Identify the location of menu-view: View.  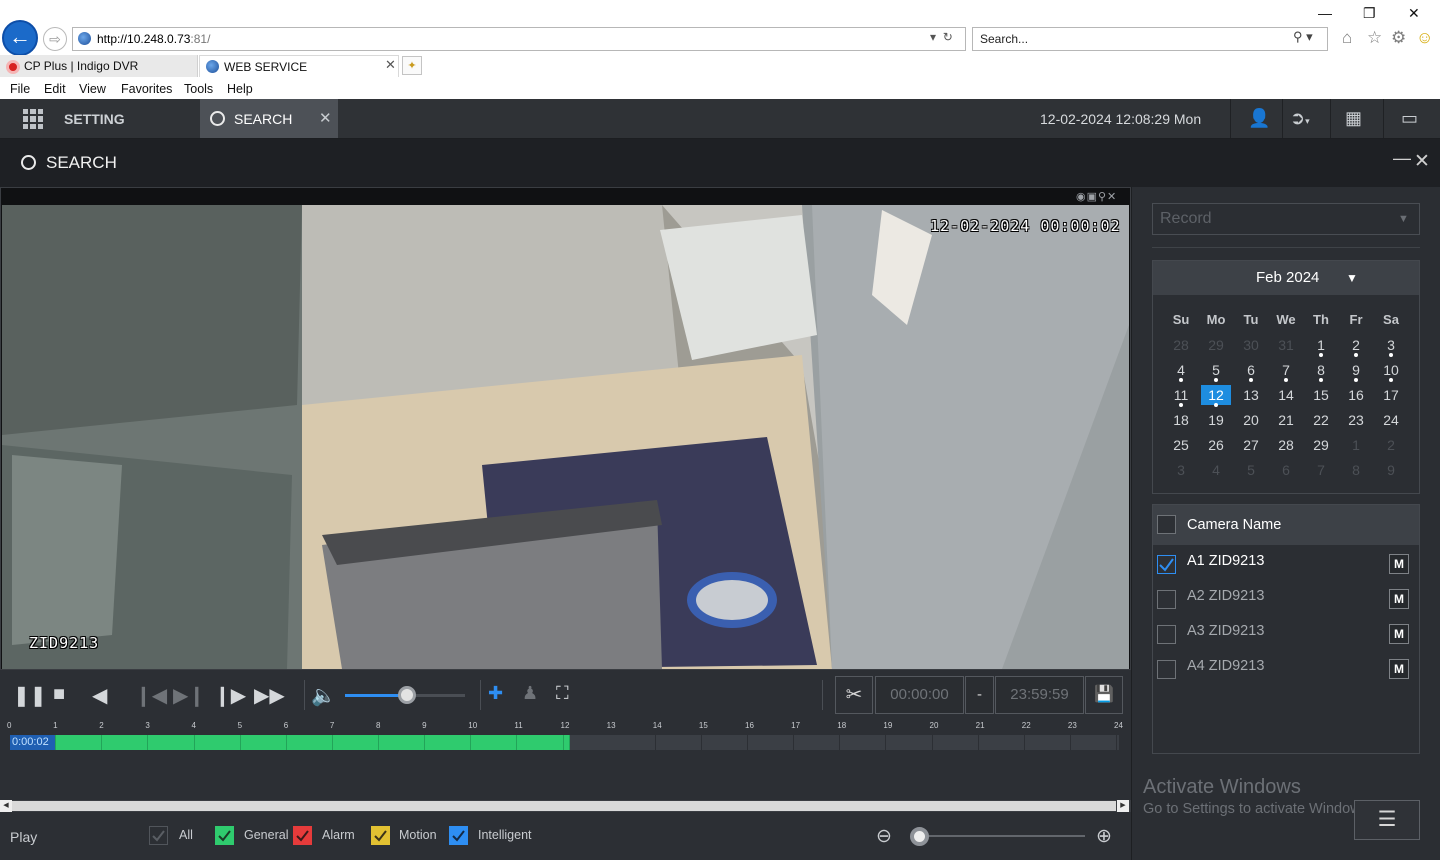
(92, 89).